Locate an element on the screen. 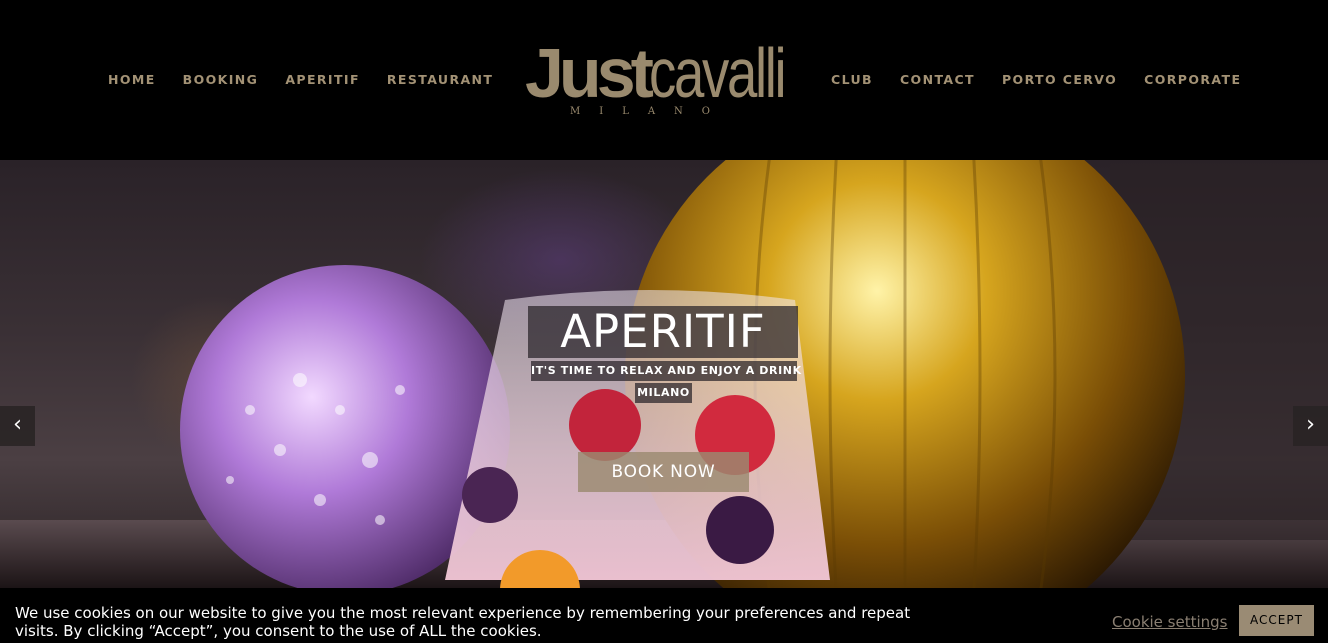 This screenshot has height=643, width=1328. nav-booking: BOOKING is located at coordinates (221, 80).